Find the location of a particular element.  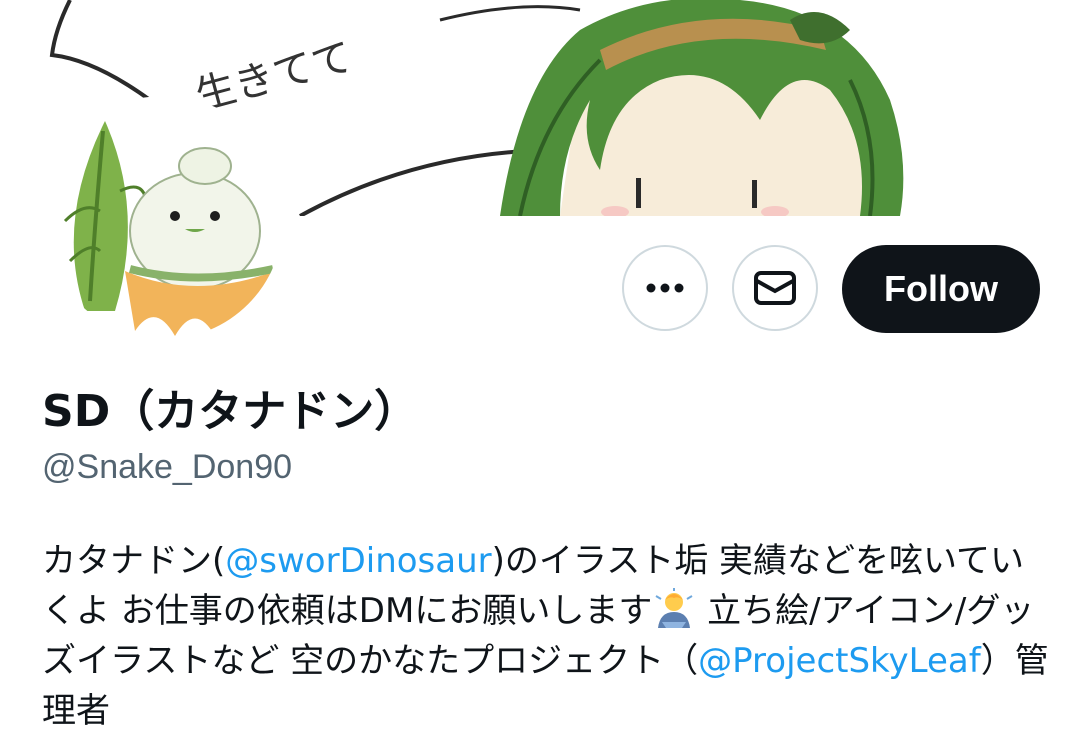

more-horizontal-icon is located at coordinates (665, 288).